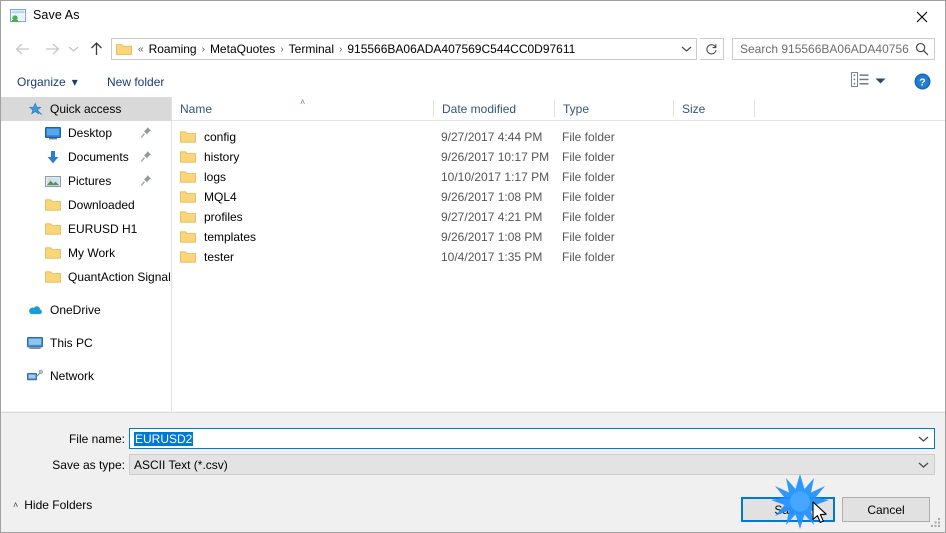  I want to click on breadcrumb-item-terminal: Terminal, so click(311, 49).